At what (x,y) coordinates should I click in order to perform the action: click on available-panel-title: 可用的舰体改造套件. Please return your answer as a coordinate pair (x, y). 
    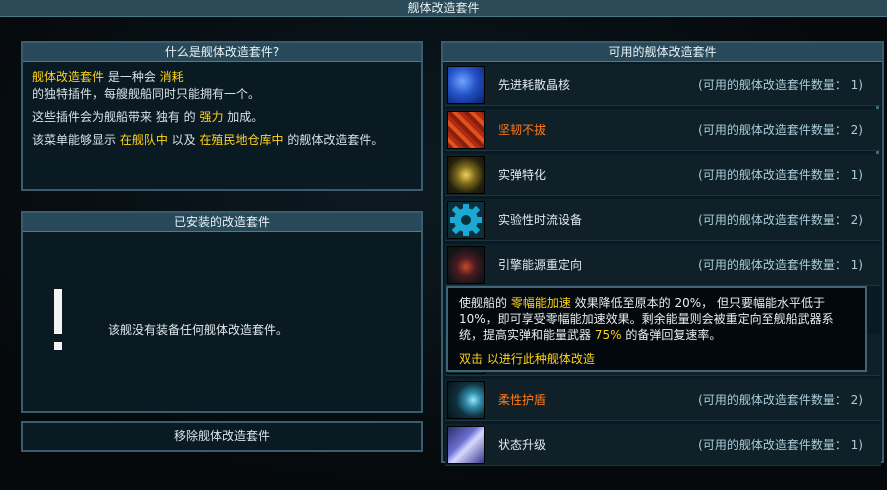
    Looking at the image, I should click on (662, 52).